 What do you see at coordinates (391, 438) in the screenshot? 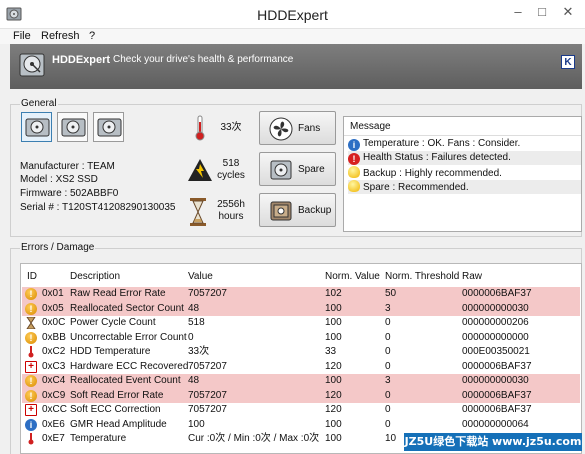
I see `cell-thr: 10` at bounding box center [391, 438].